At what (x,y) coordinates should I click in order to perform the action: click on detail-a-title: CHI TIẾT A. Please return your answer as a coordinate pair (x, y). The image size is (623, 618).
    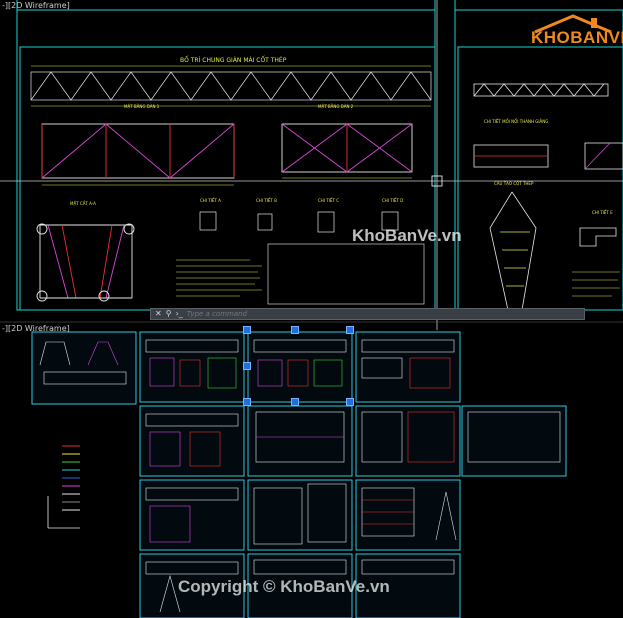
    Looking at the image, I should click on (210, 200).